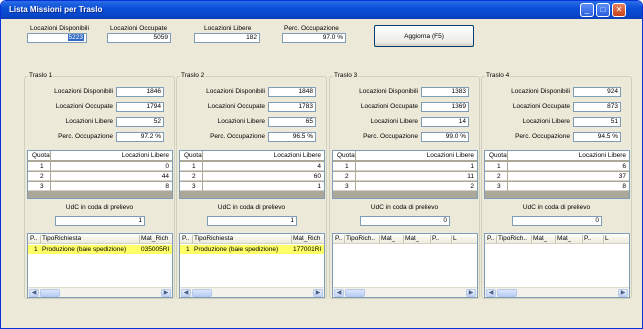  I want to click on libere-cell: 4, so click(319, 166).